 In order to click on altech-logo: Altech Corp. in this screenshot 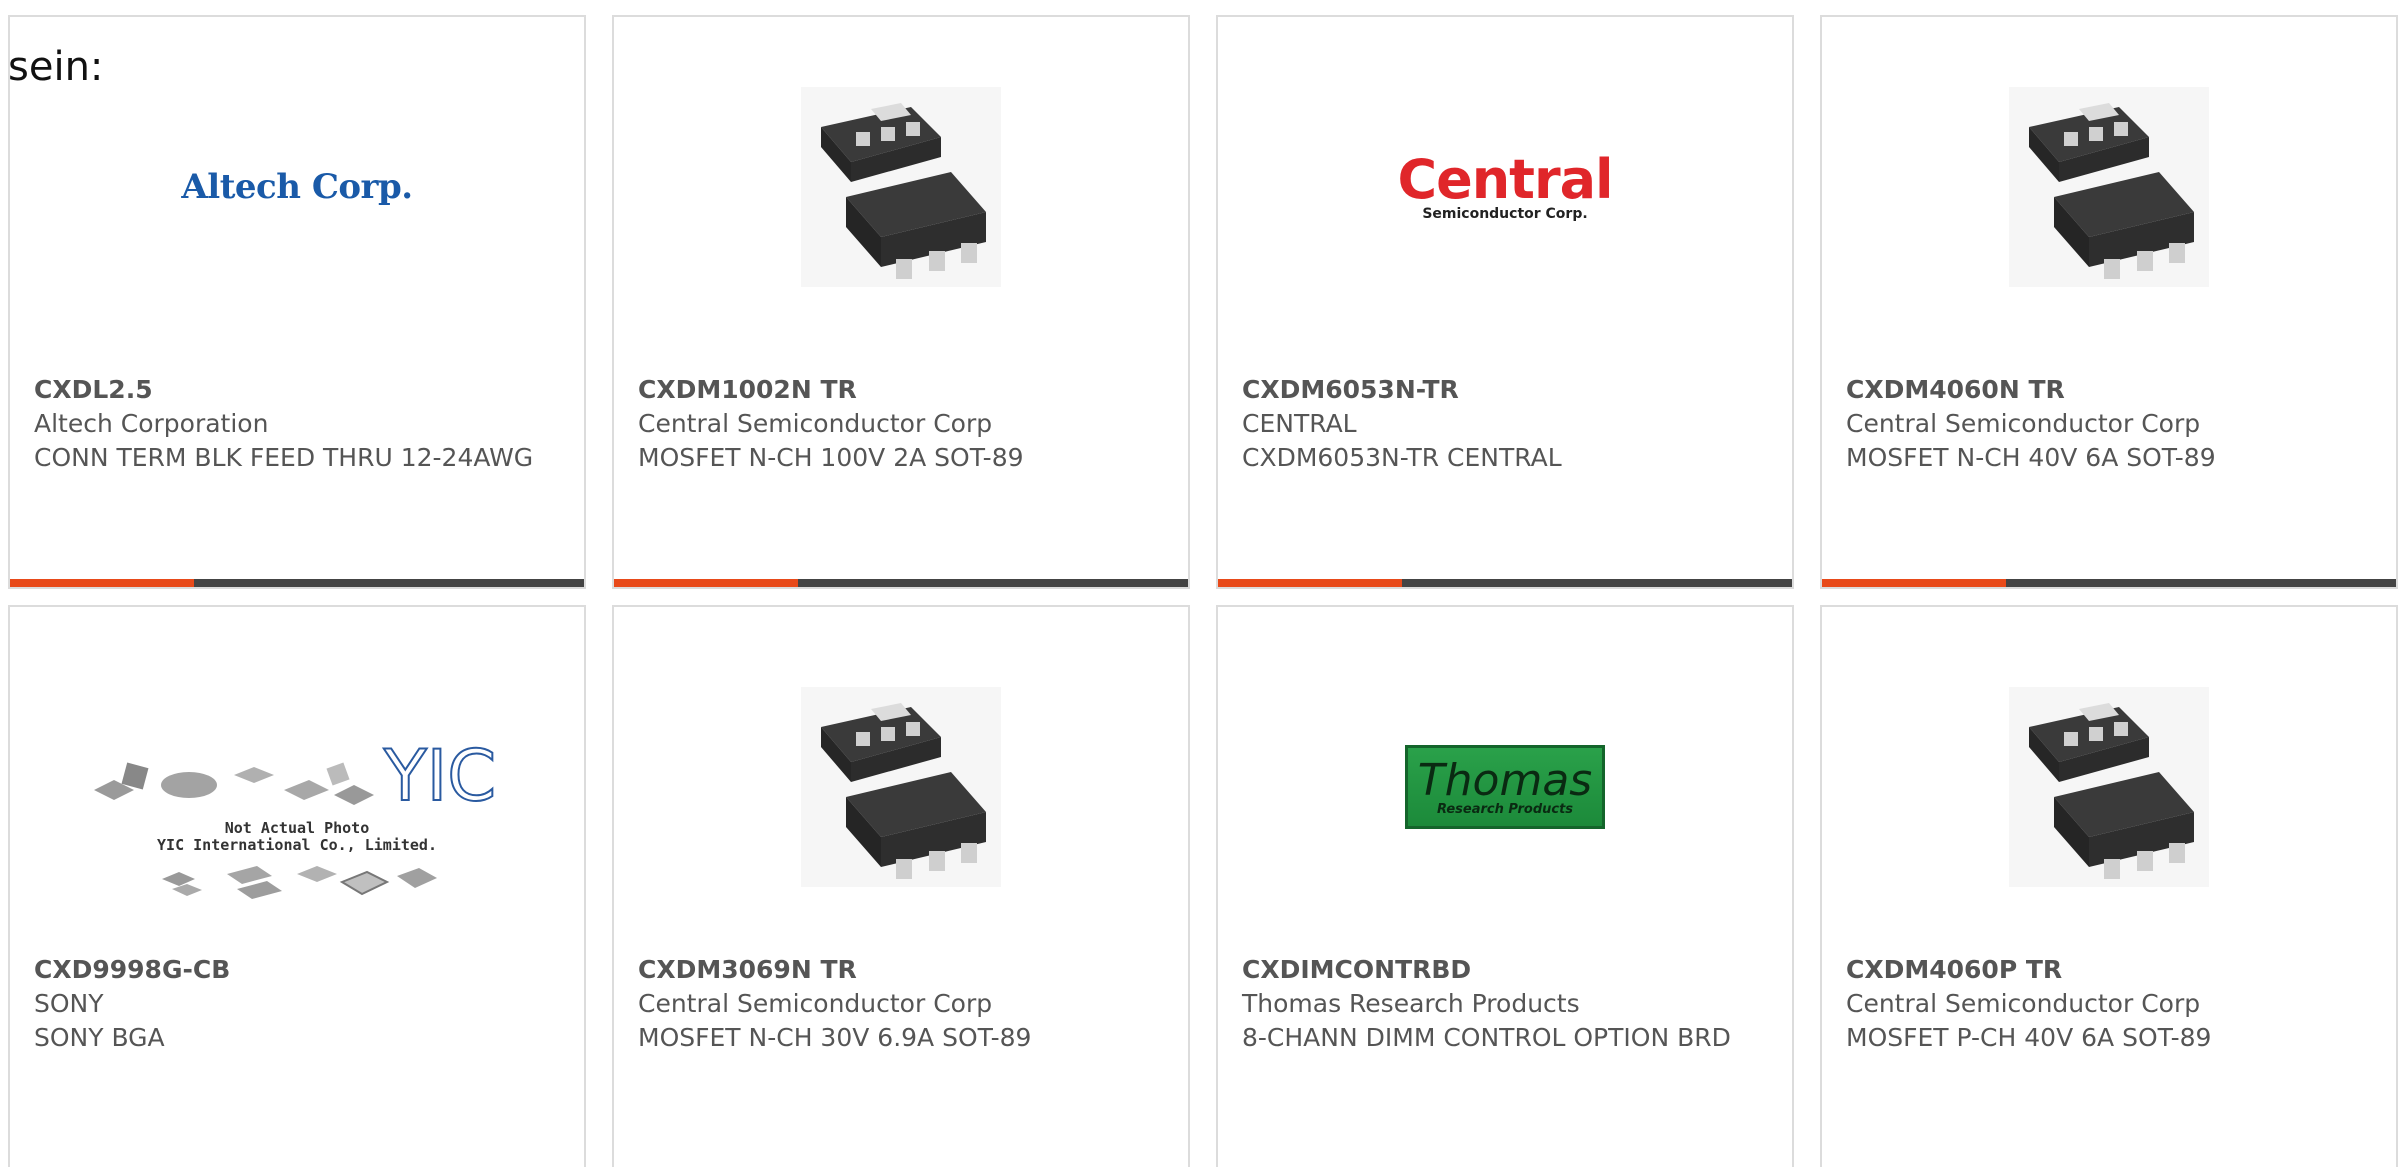, I will do `click(297, 187)`.